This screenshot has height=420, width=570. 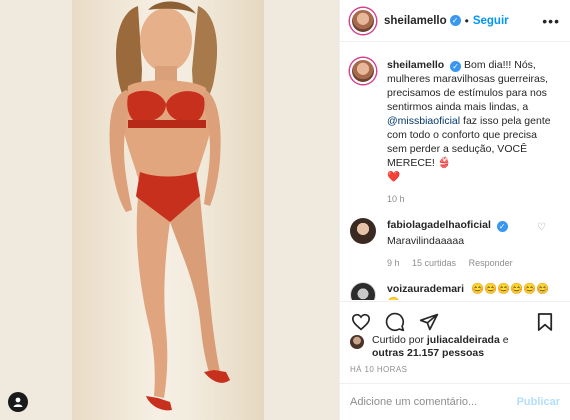 I want to click on comment-author: voizaurademari, so click(x=425, y=289).